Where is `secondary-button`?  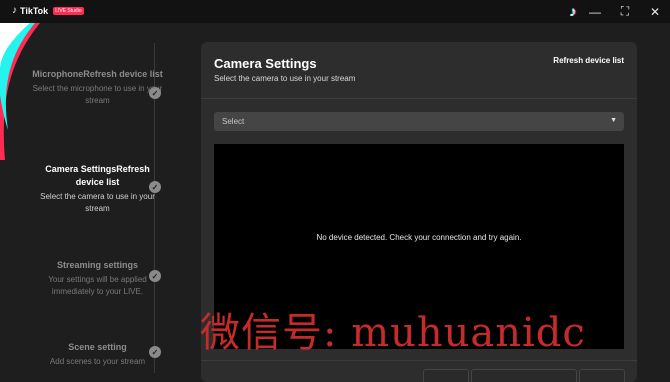 secondary-button is located at coordinates (524, 375).